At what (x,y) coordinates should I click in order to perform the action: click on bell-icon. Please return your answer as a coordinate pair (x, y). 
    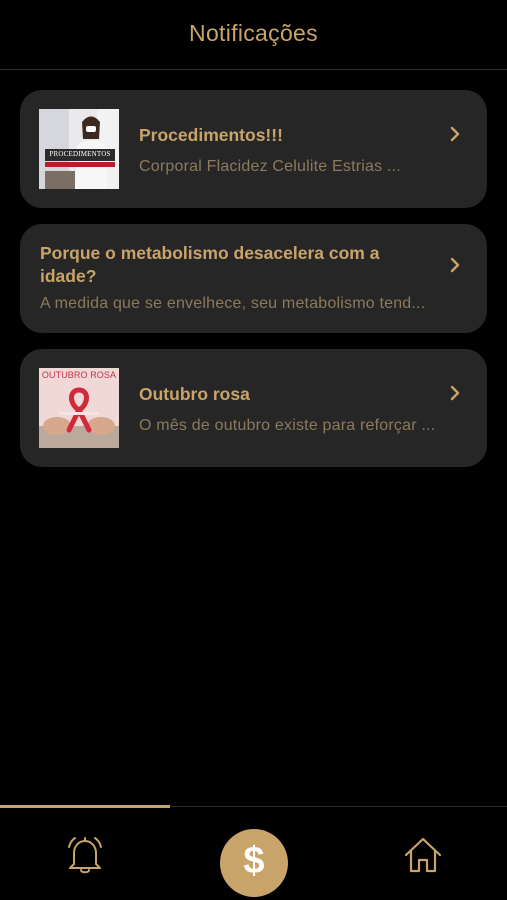
    Looking at the image, I should click on (85, 855).